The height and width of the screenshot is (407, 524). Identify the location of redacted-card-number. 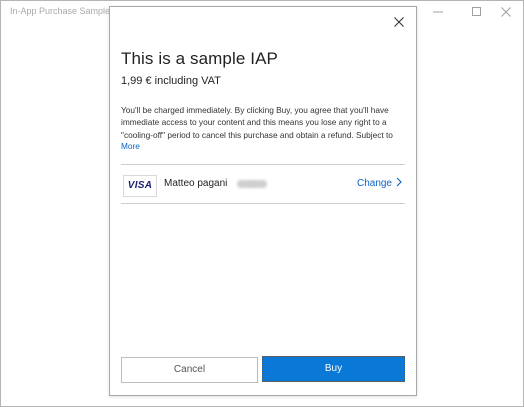
(252, 184).